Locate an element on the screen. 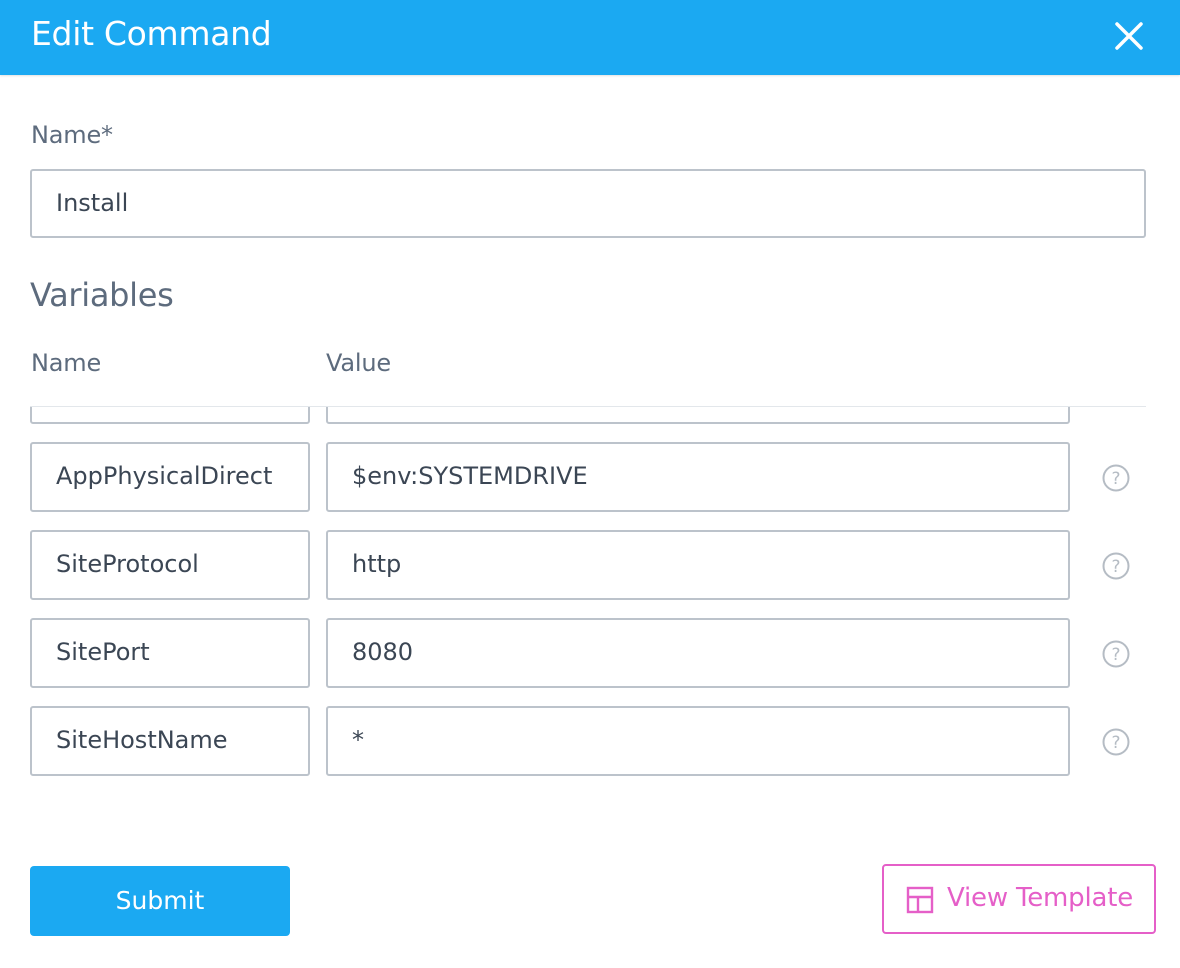 The width and height of the screenshot is (1180, 968). command-name-input: Install is located at coordinates (588, 203).